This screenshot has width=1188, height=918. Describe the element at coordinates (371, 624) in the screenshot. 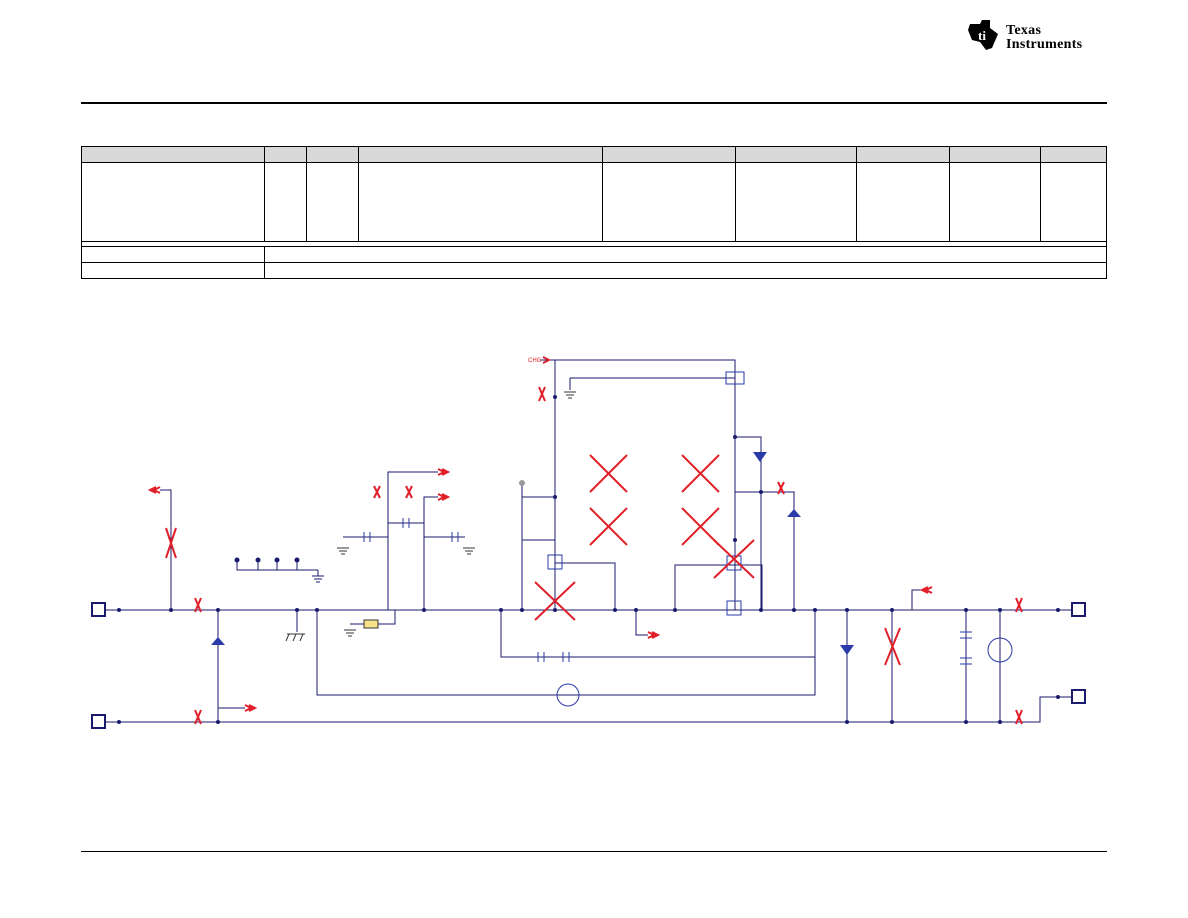

I see `fuse` at that location.